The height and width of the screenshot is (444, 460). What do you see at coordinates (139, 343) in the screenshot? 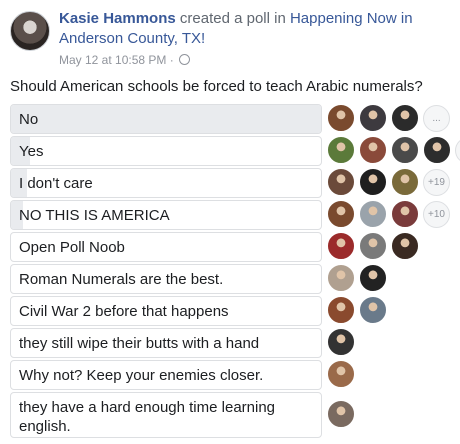
I see `poll-option-label: they still wipe their butts with a hand` at bounding box center [139, 343].